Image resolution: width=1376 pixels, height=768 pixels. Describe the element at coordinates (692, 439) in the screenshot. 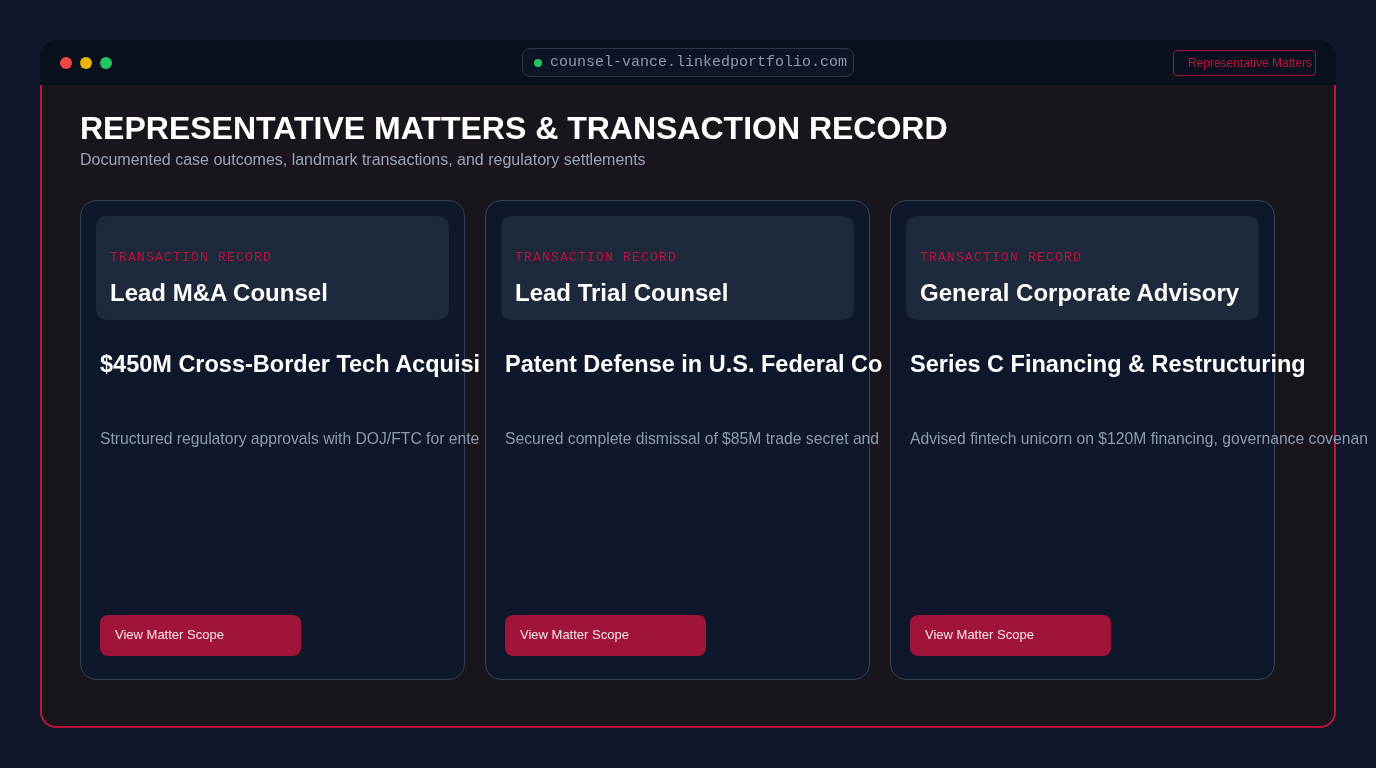

I see `matter-description: Secured complete dismissal of $85M trade secret and` at that location.